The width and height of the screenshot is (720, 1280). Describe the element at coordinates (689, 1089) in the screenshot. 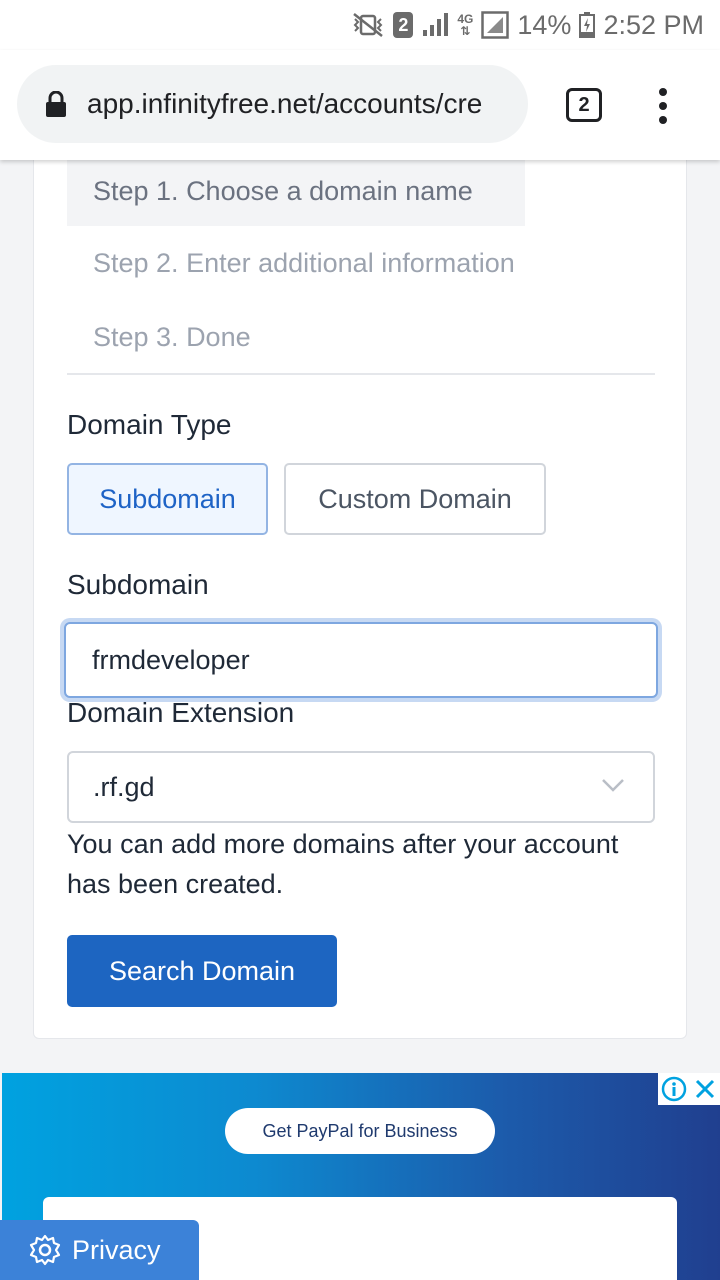

I see `ad-controls` at that location.